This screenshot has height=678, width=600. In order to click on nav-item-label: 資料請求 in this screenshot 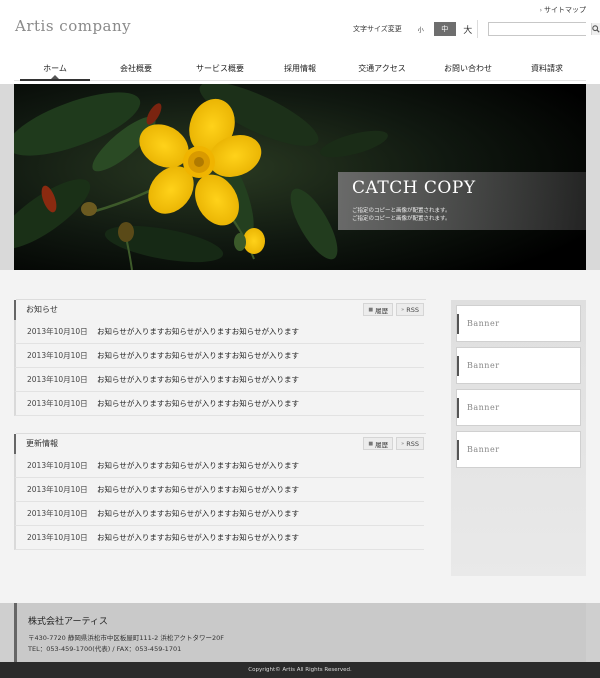, I will do `click(547, 68)`.